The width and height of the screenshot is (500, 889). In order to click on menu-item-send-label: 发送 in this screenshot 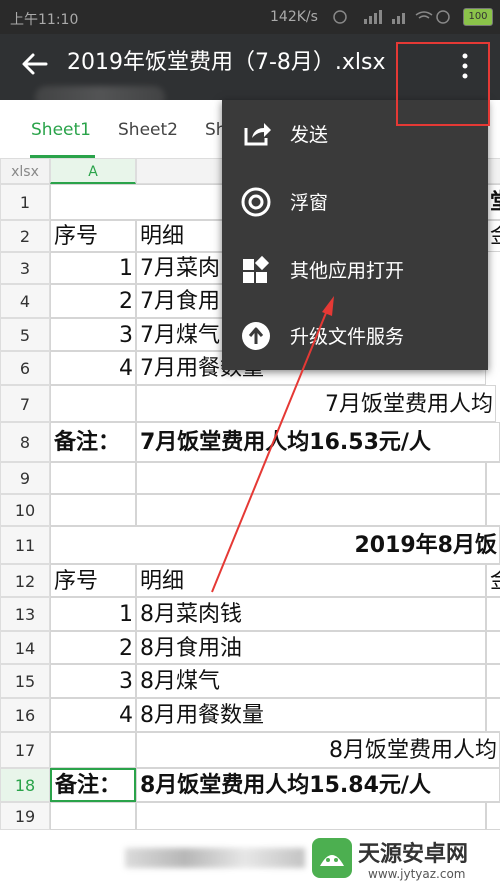, I will do `click(309, 135)`.